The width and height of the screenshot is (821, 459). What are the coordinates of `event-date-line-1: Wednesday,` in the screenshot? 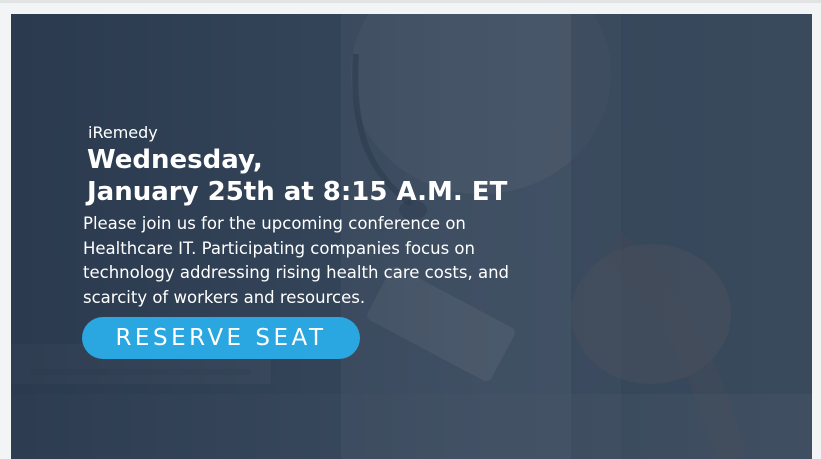 It's located at (175, 160).